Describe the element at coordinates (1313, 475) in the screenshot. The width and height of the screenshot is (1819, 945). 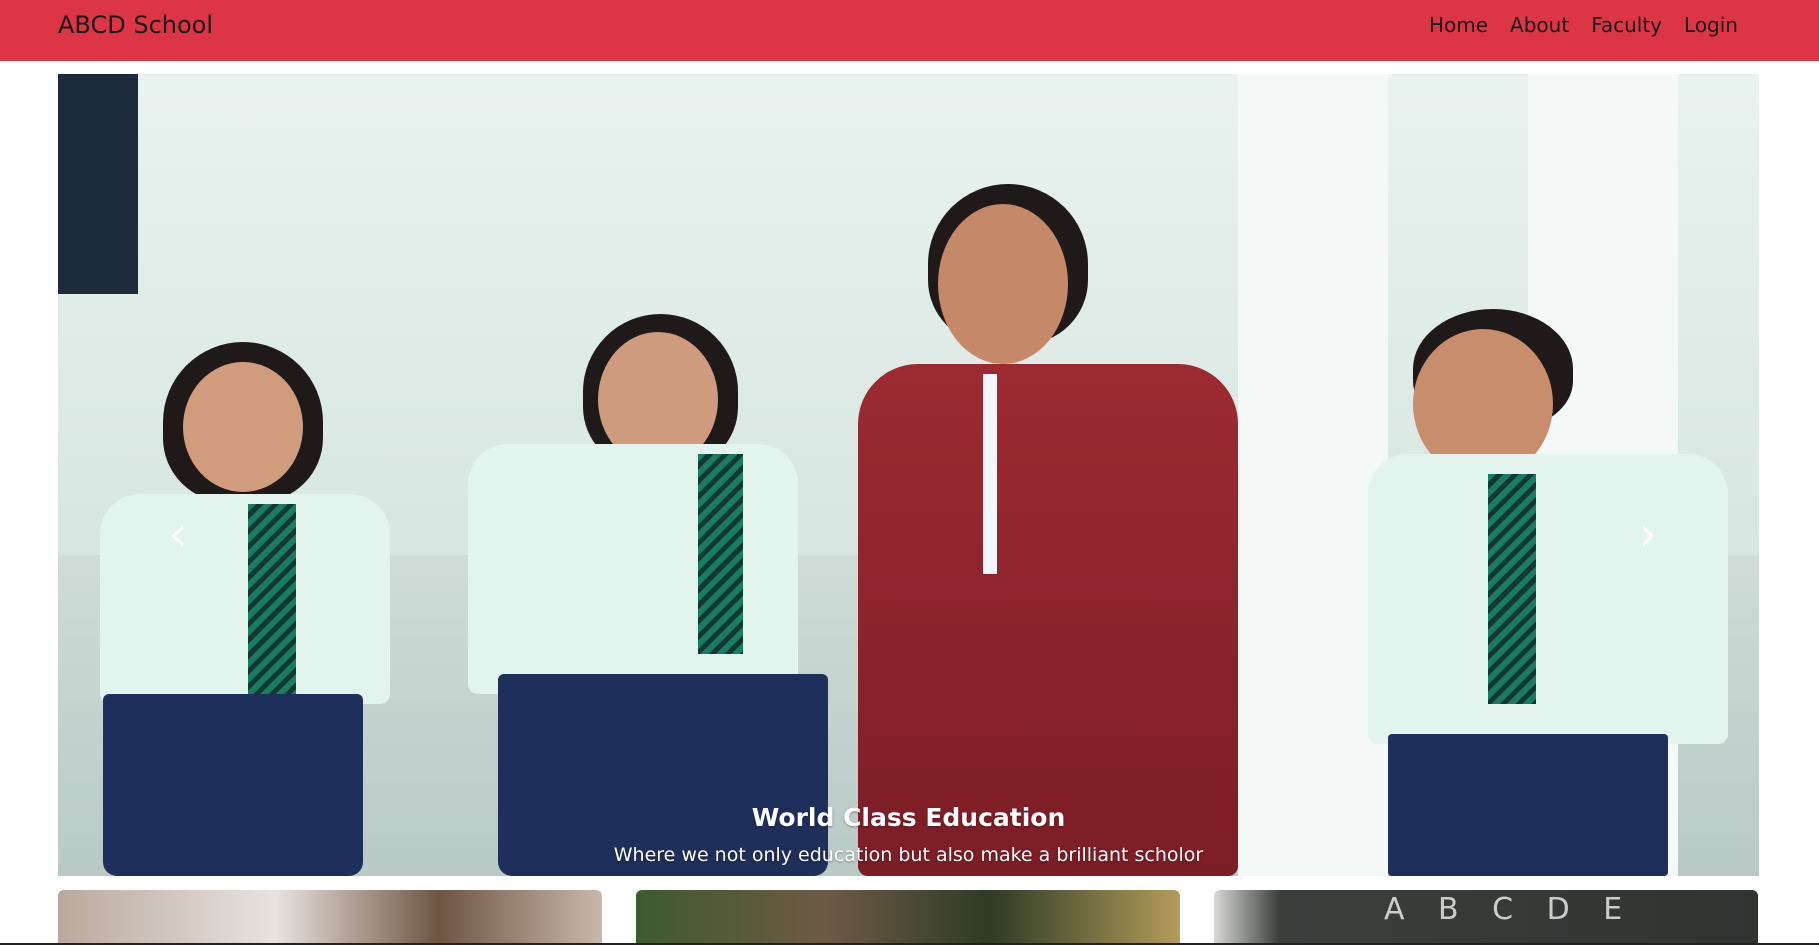
I see `pillar` at that location.